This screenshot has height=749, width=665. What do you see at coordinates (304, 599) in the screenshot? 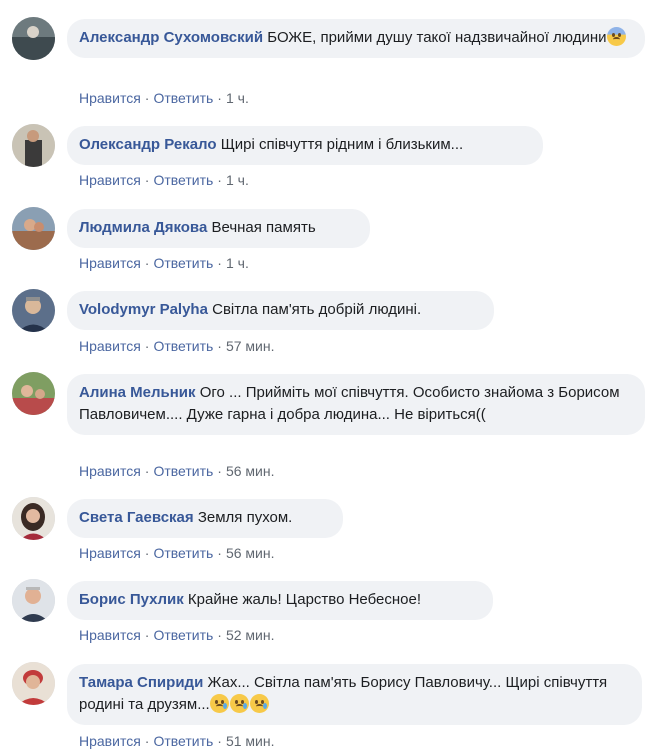
I see `comment-text: Крайне жаль! Царство Небесное!` at bounding box center [304, 599].